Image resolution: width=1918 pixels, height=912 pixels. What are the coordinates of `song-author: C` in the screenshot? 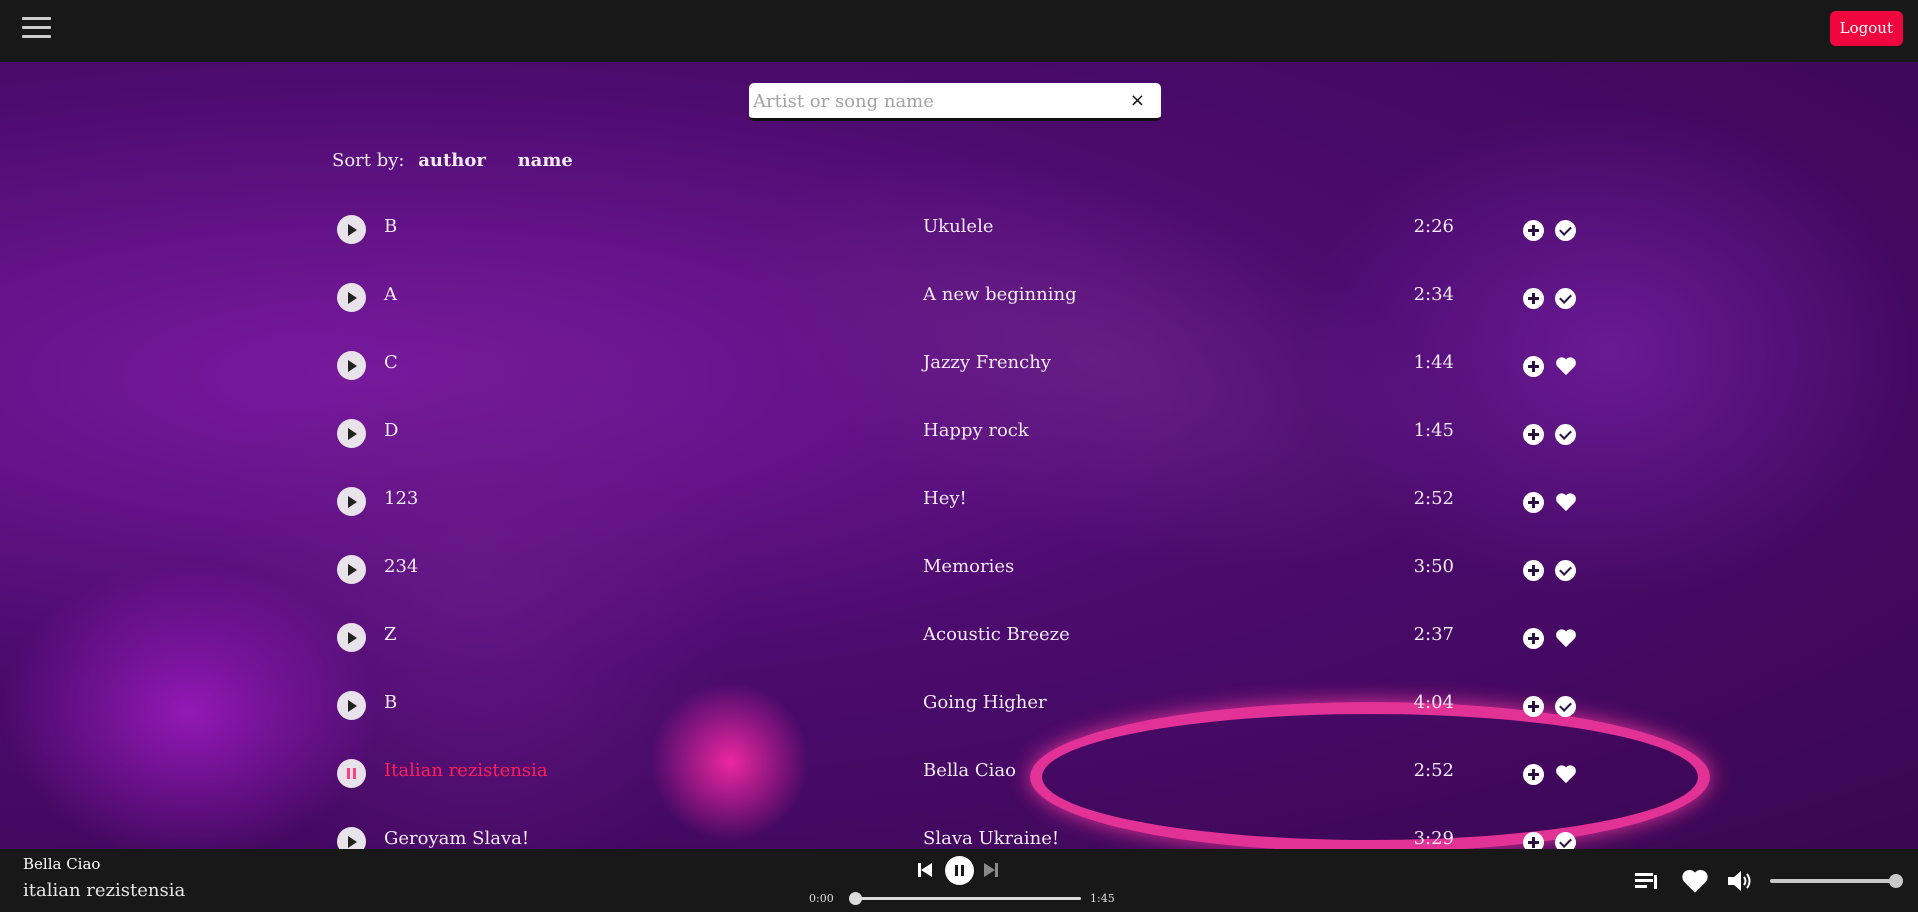 It's located at (391, 362).